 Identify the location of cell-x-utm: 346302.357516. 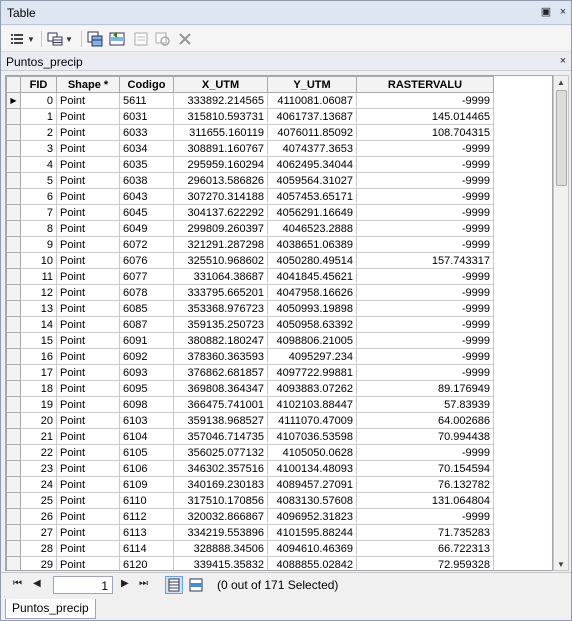
(220, 468).